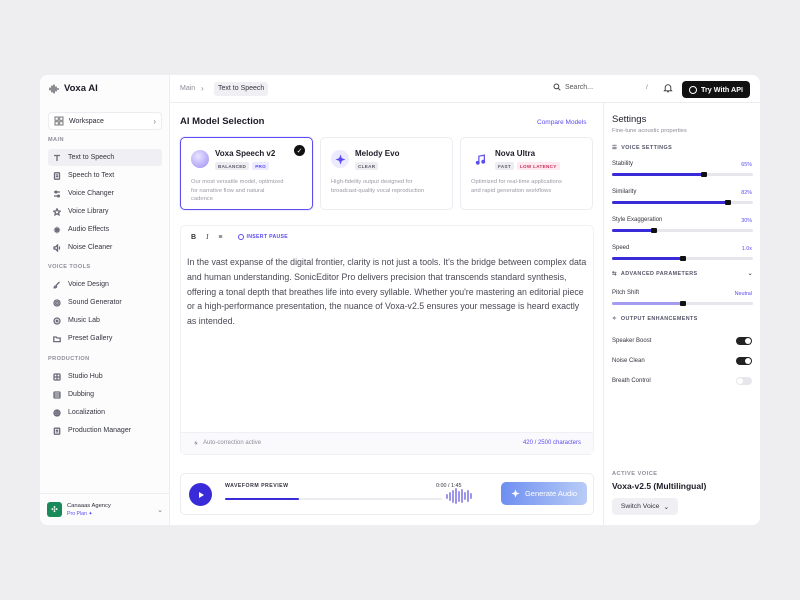 The width and height of the screenshot is (800, 600). I want to click on sidebar-item-music-lab: Music Lab, so click(105, 320).